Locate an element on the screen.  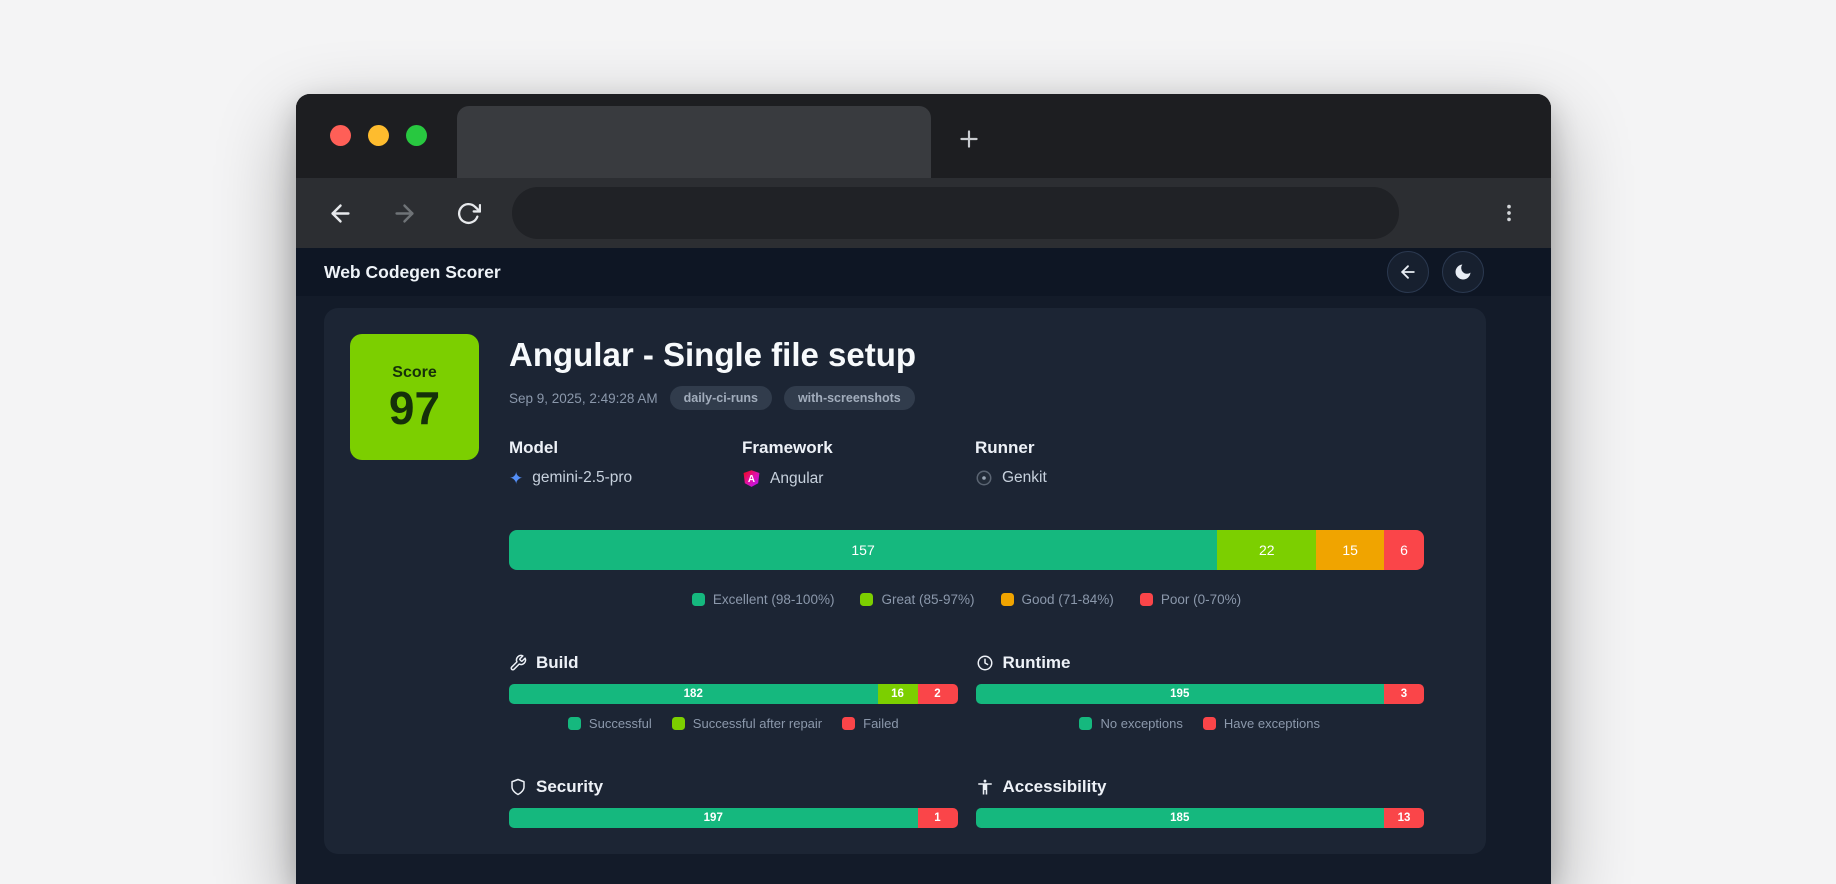
legend-item: Excellent (98-100%) is located at coordinates (763, 599).